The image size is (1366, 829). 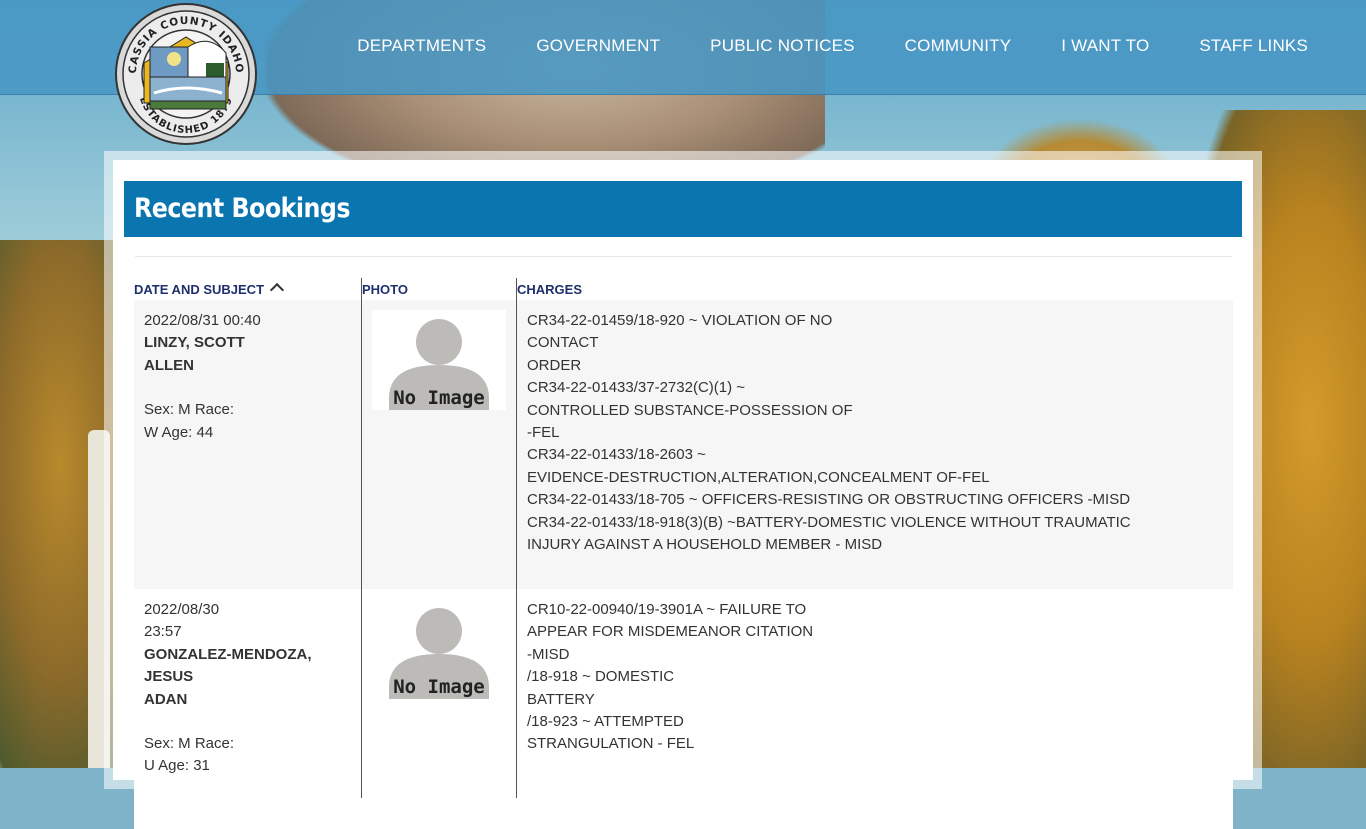 I want to click on charge-line: -MISD, so click(x=548, y=654).